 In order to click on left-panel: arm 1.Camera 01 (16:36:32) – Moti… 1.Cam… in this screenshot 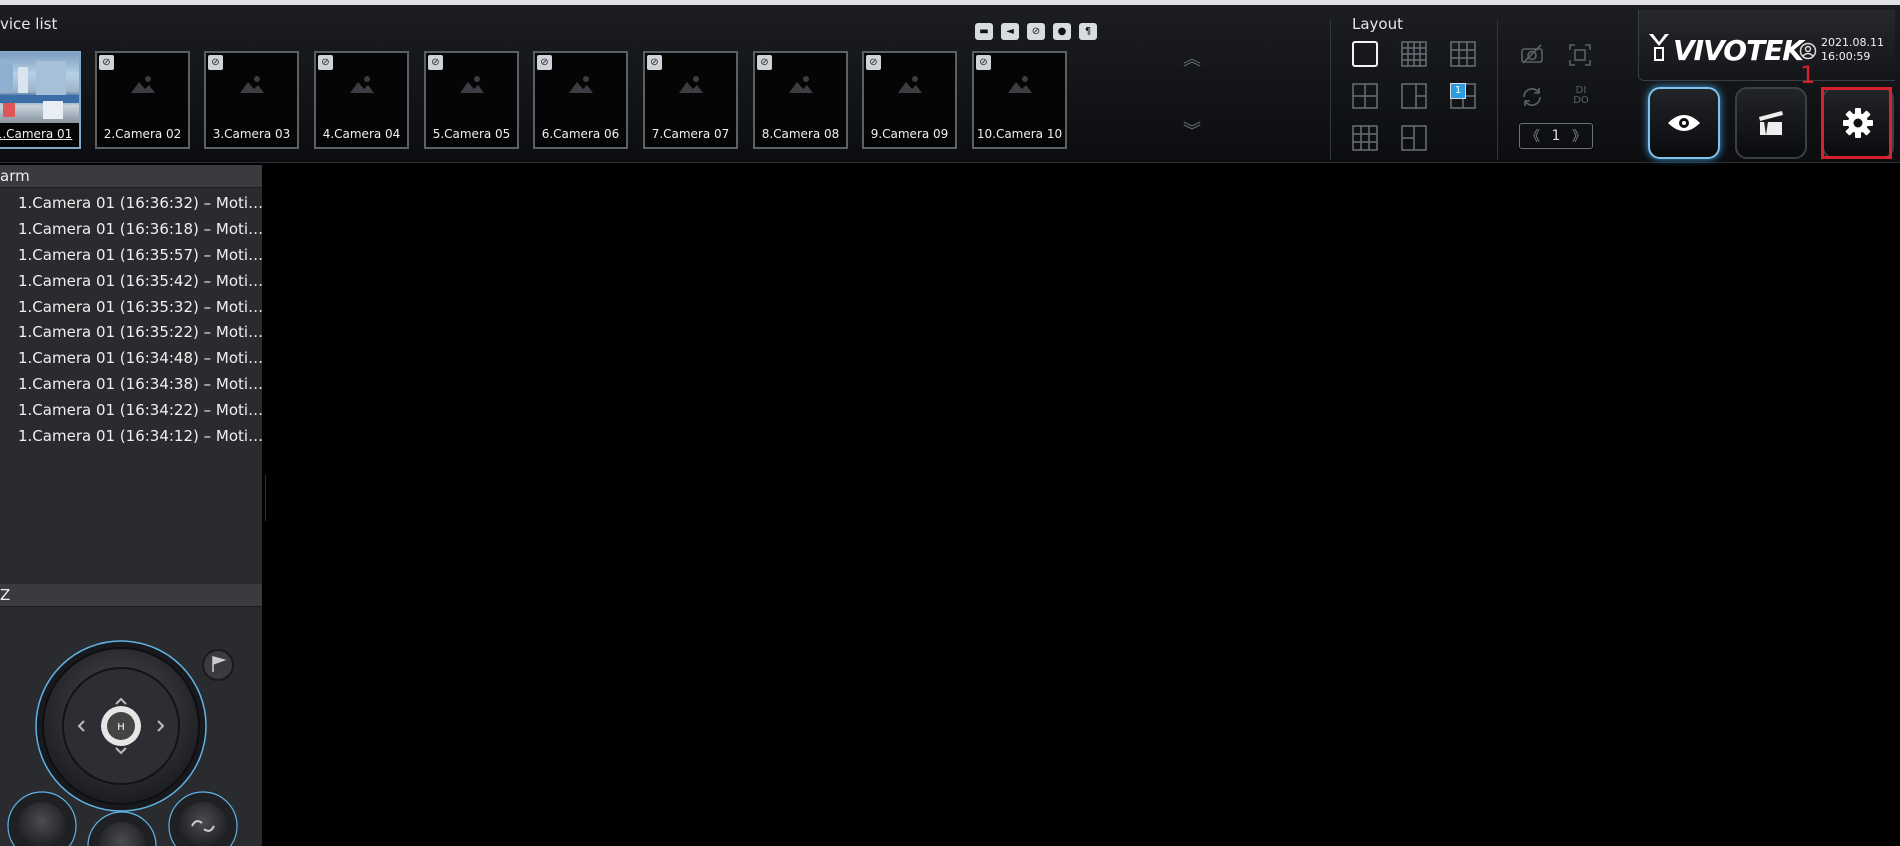, I will do `click(131, 505)`.